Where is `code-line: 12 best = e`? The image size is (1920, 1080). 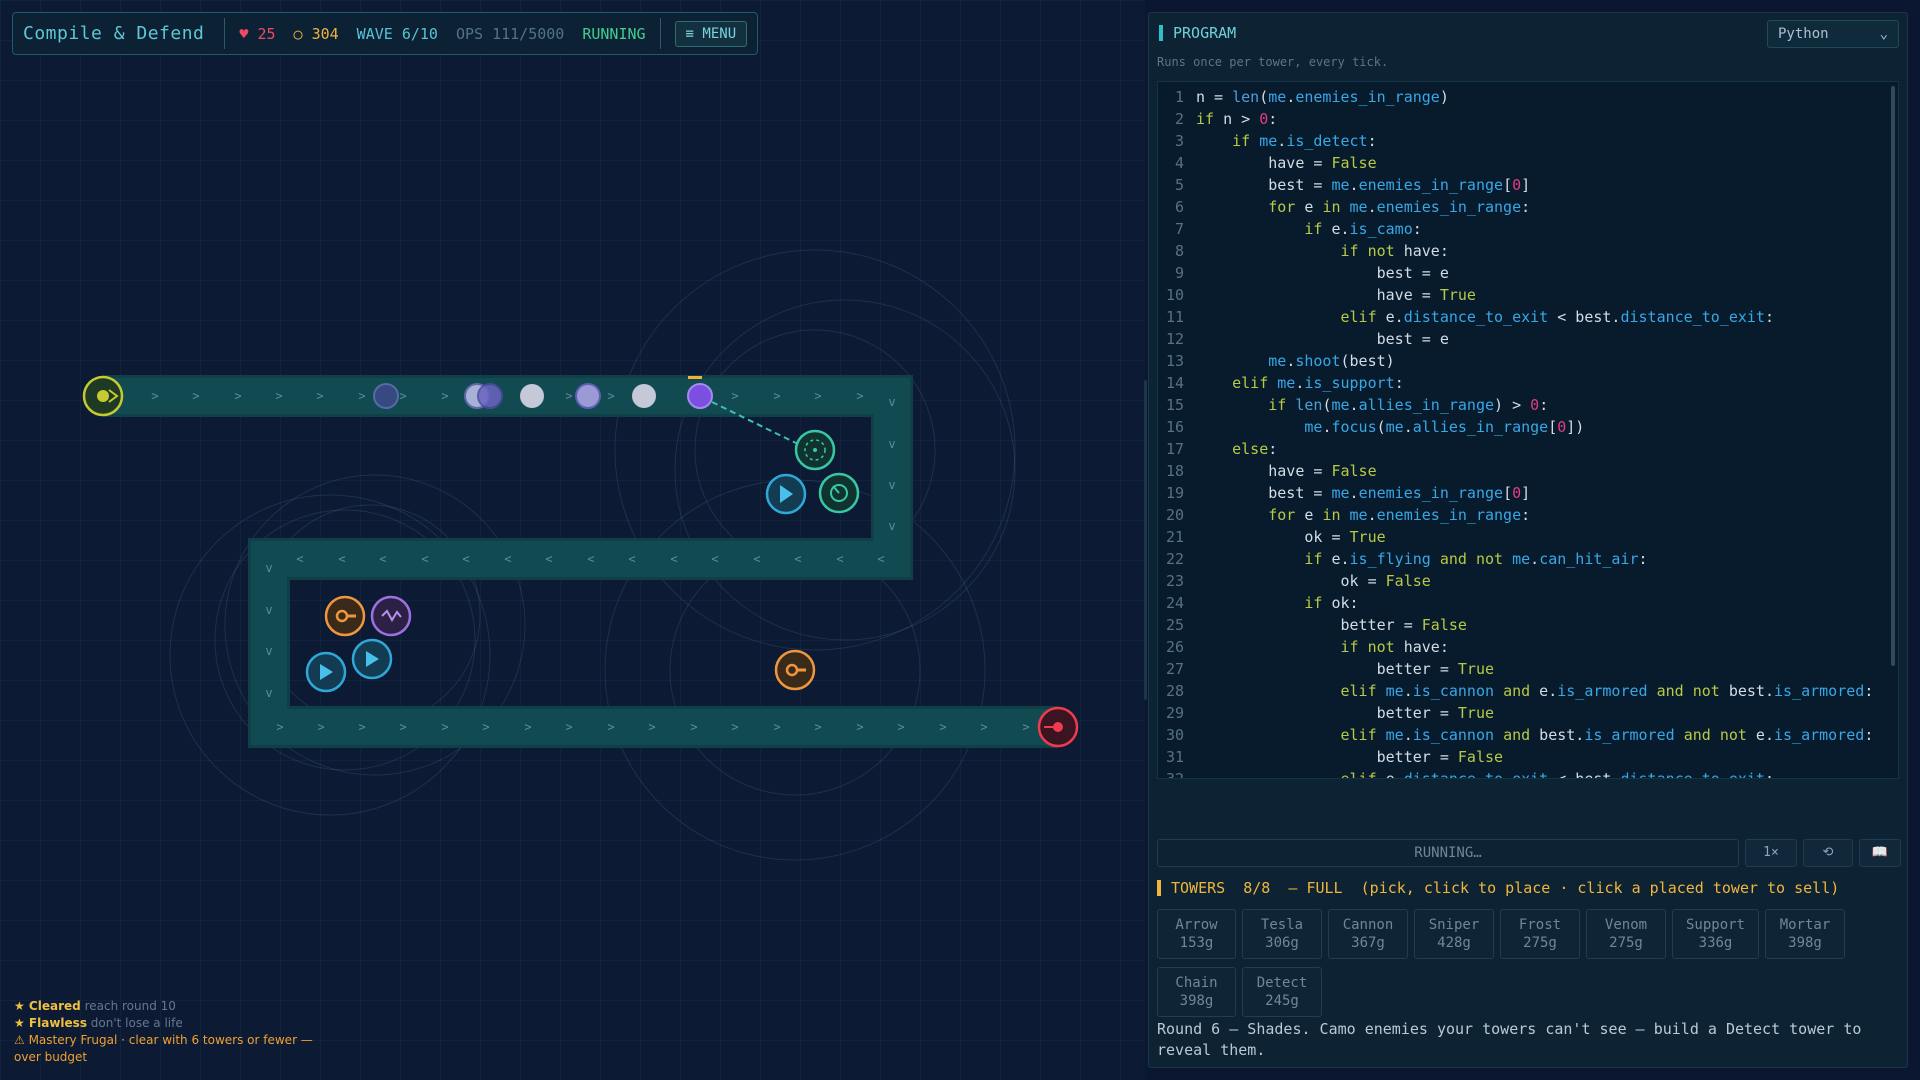
code-line: 12 best = e is located at coordinates (1528, 339).